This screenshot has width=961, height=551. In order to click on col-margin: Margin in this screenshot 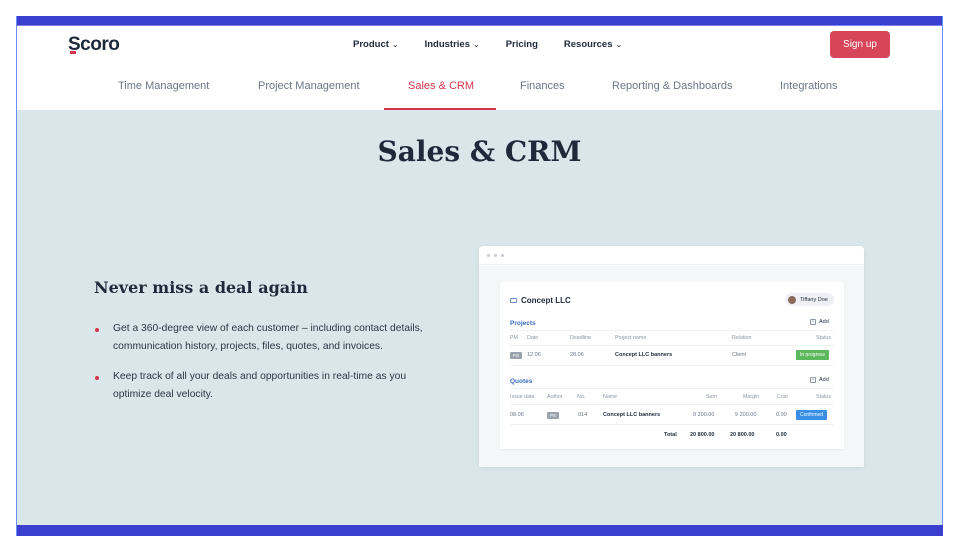, I will do `click(751, 397)`.